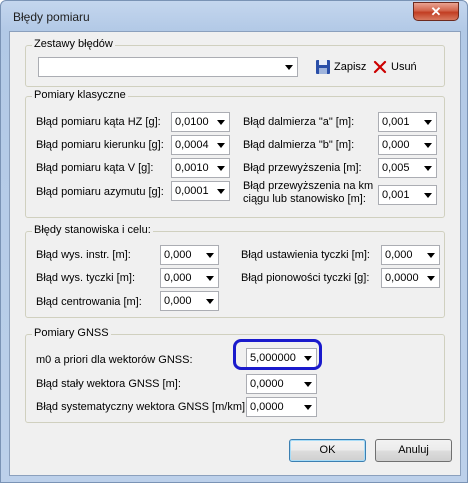 The width and height of the screenshot is (468, 483). What do you see at coordinates (200, 191) in the screenshot?
I see `blad-azymutu-select: 0,0001` at bounding box center [200, 191].